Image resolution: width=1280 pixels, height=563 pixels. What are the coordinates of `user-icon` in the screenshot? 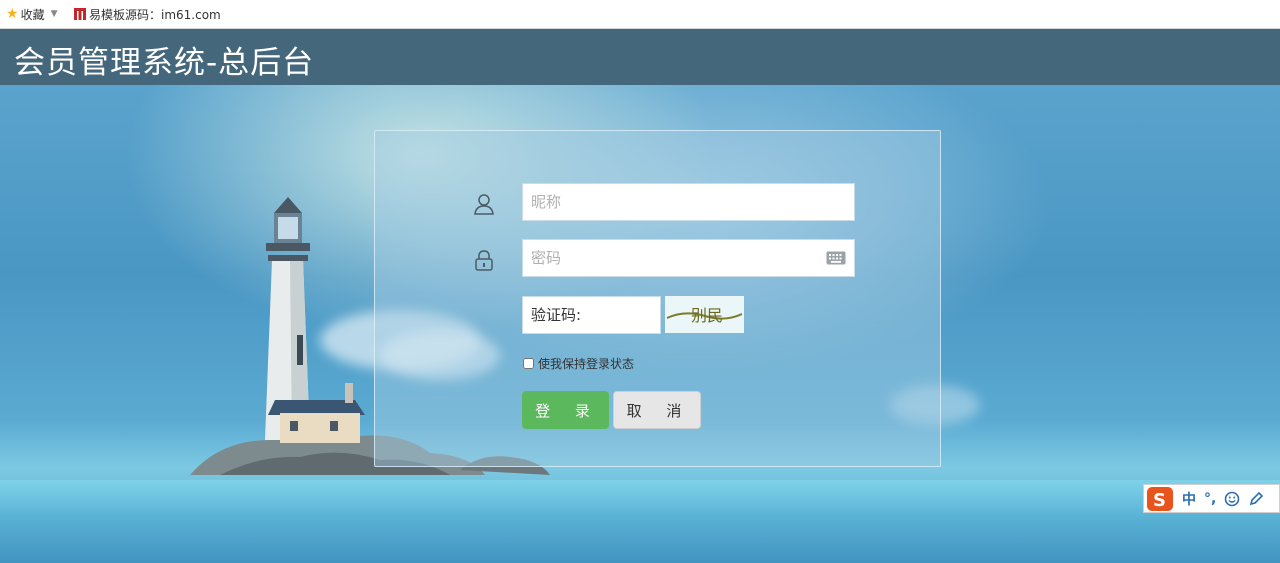 It's located at (484, 204).